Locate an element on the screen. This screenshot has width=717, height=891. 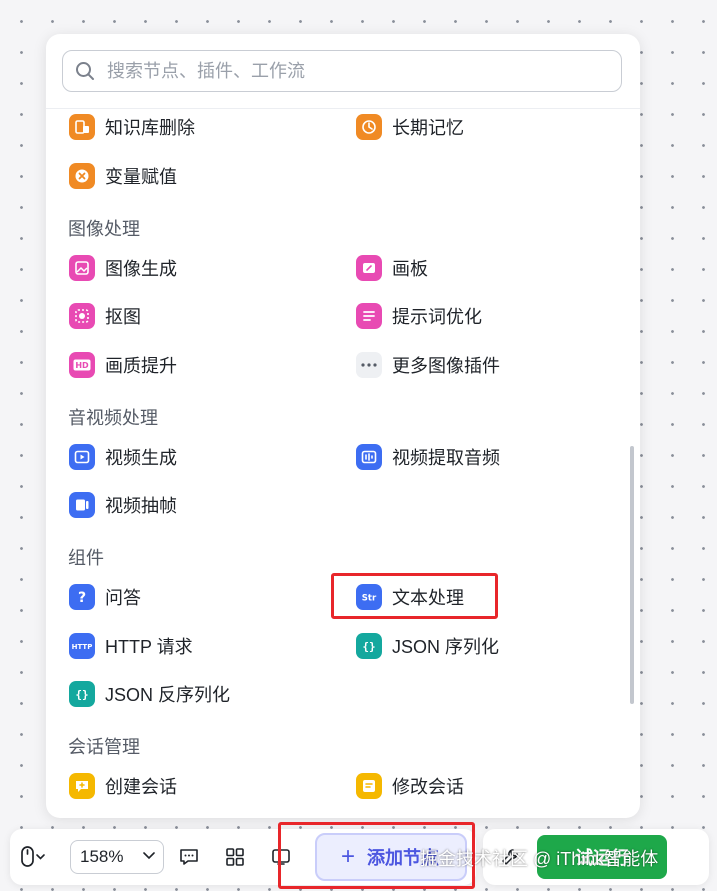
node-label: 画质提升 is located at coordinates (141, 366).